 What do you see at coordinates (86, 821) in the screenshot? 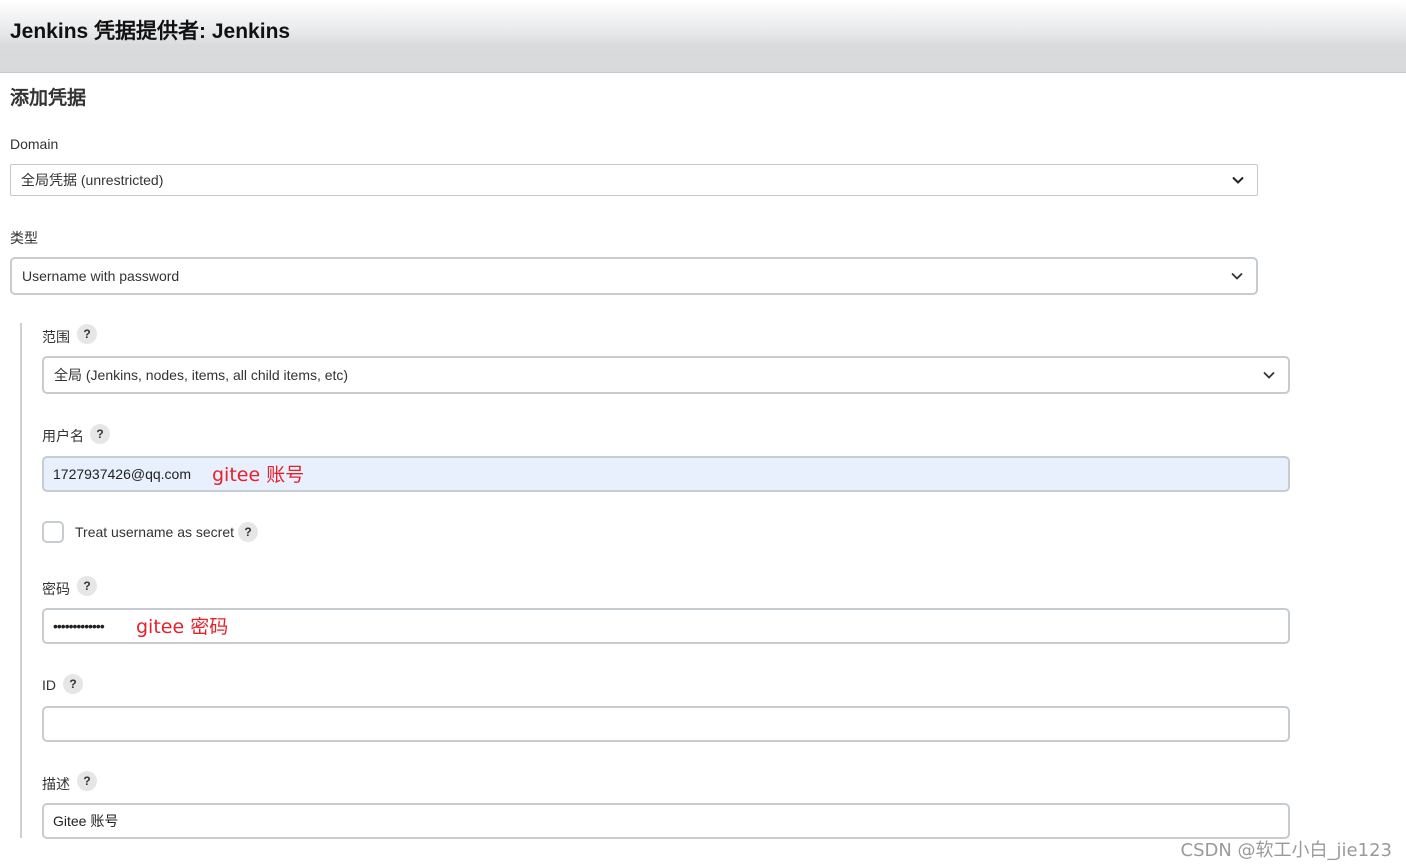
I see `description-input-value: Gitee 账号` at bounding box center [86, 821].